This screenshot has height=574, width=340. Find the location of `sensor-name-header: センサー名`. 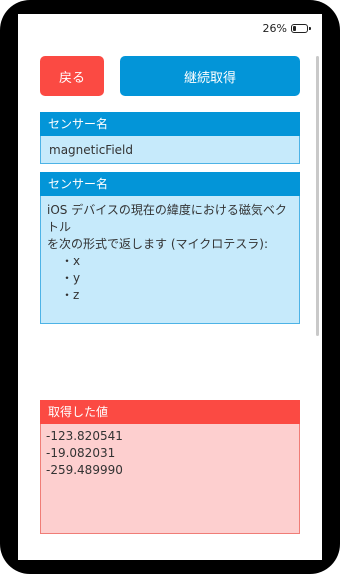

sensor-name-header: センサー名 is located at coordinates (170, 124).